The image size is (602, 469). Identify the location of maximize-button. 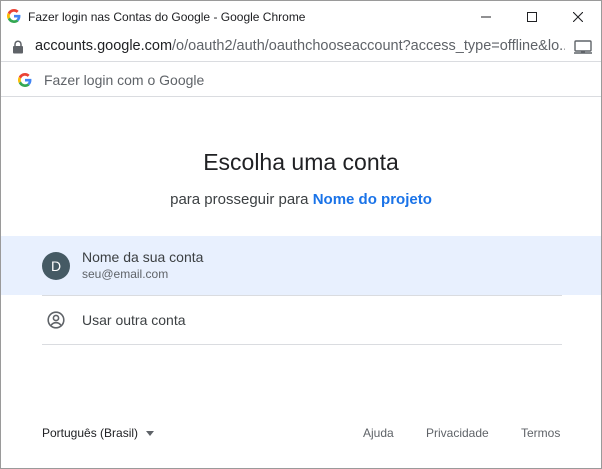
(532, 16).